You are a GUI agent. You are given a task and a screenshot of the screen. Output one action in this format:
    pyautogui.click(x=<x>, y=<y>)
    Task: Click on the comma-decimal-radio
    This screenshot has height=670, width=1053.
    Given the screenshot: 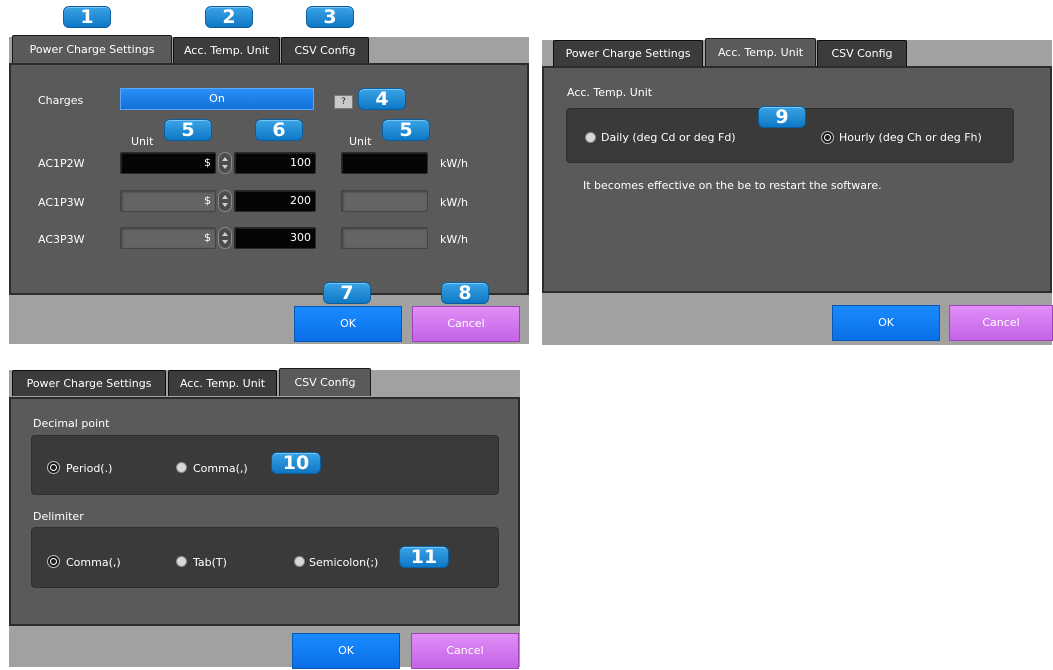 What is the action you would take?
    pyautogui.click(x=181, y=467)
    